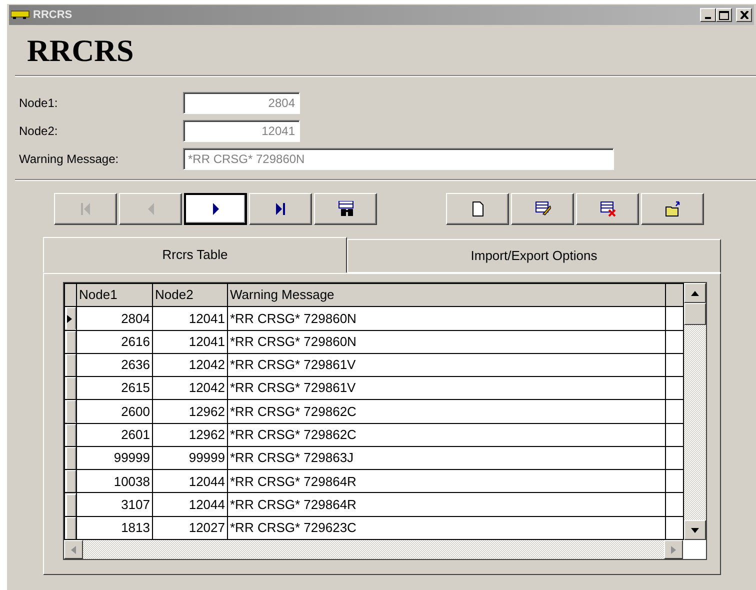  I want to click on last-record-icon, so click(280, 209).